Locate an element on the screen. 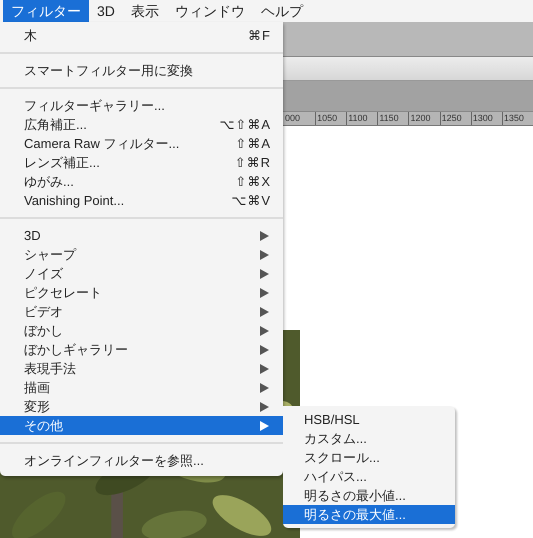  menu-item: 木 ⌘F is located at coordinates (141, 35).